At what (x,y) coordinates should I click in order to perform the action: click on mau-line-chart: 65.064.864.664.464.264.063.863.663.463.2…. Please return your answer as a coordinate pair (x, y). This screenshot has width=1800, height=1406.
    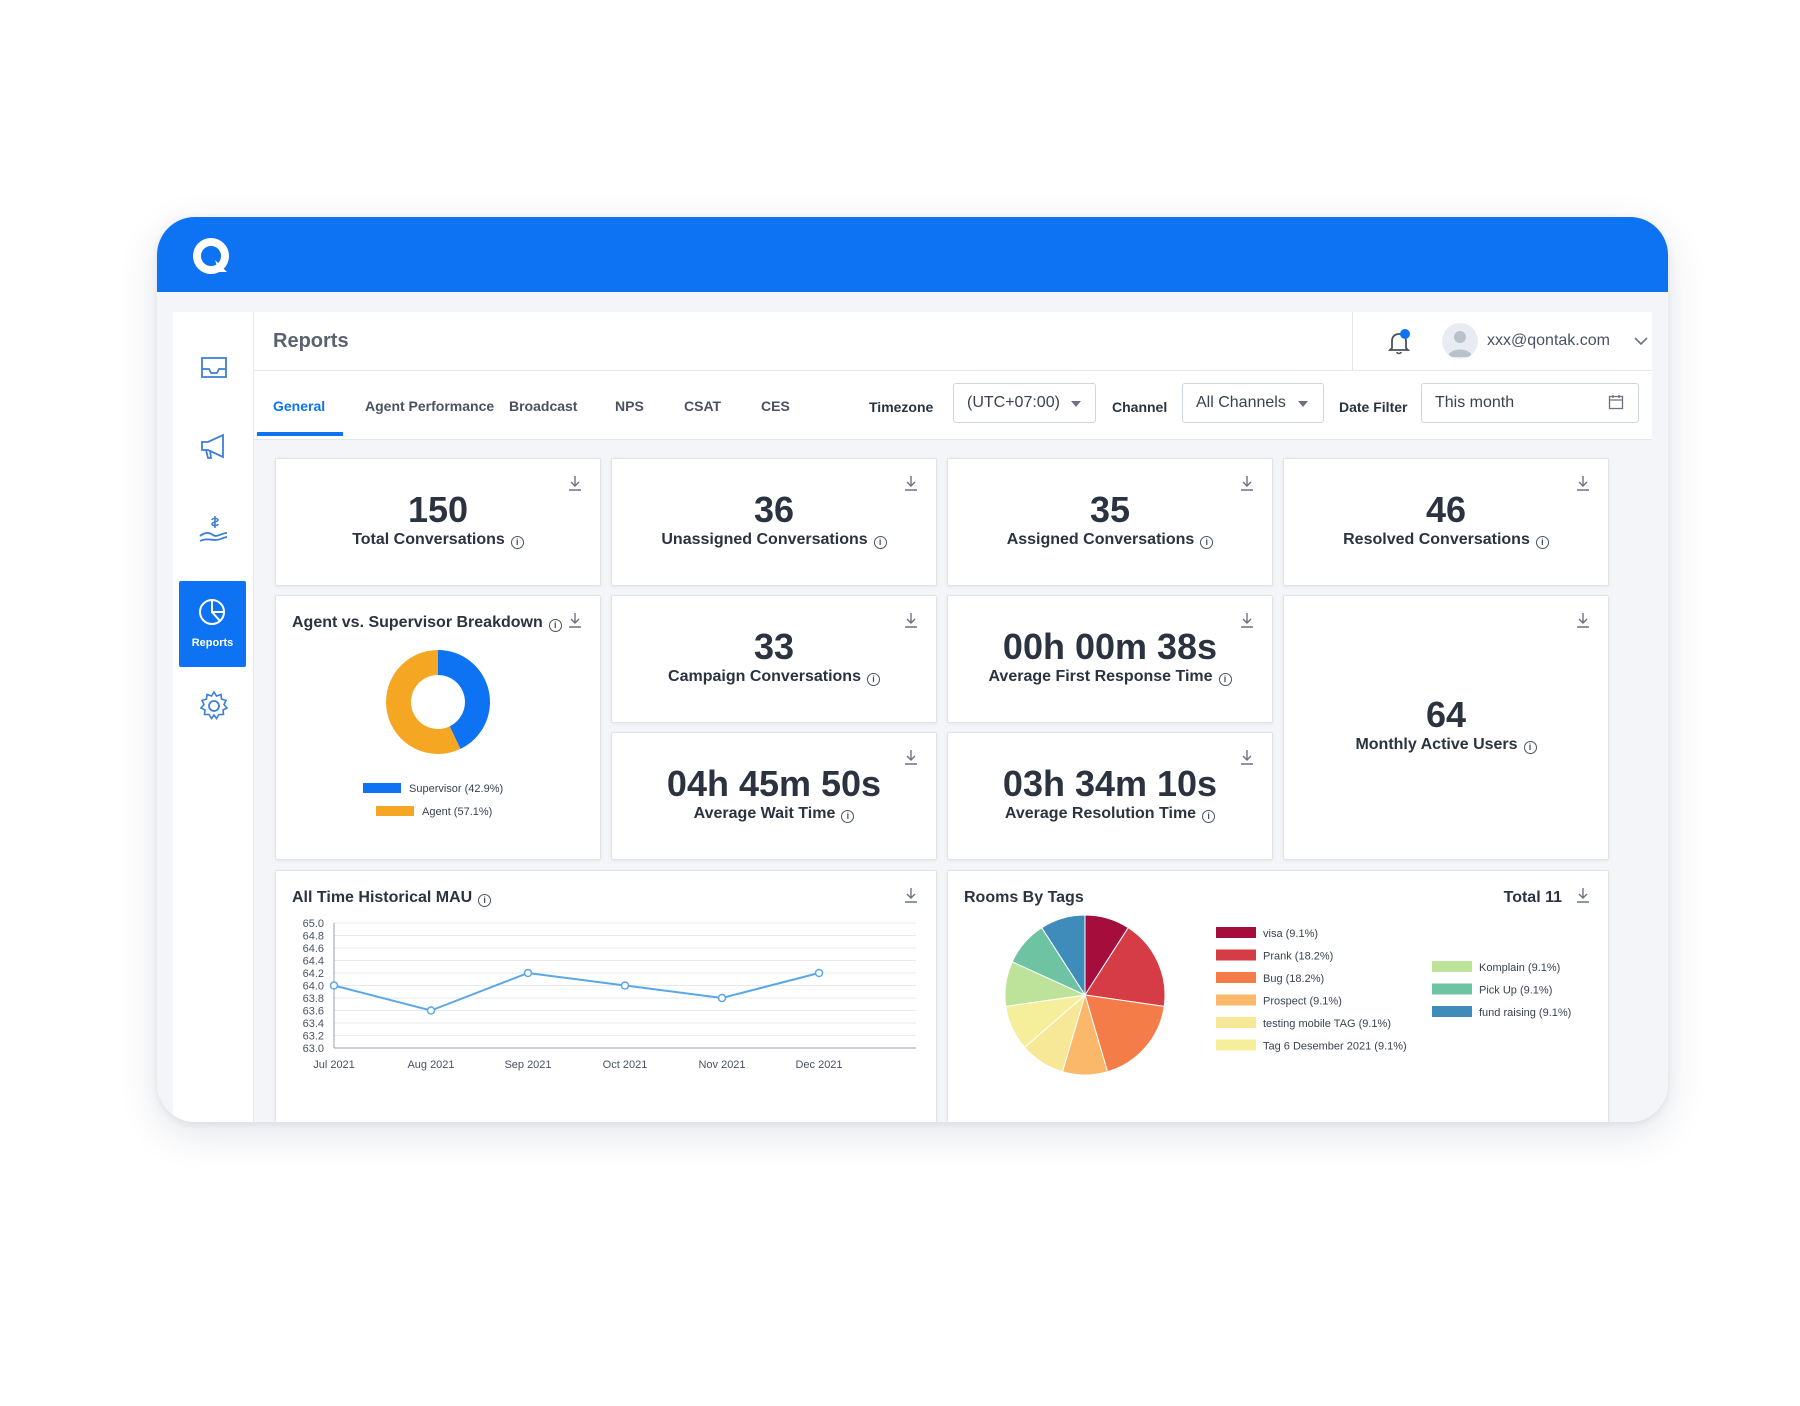
    Looking at the image, I should click on (609, 994).